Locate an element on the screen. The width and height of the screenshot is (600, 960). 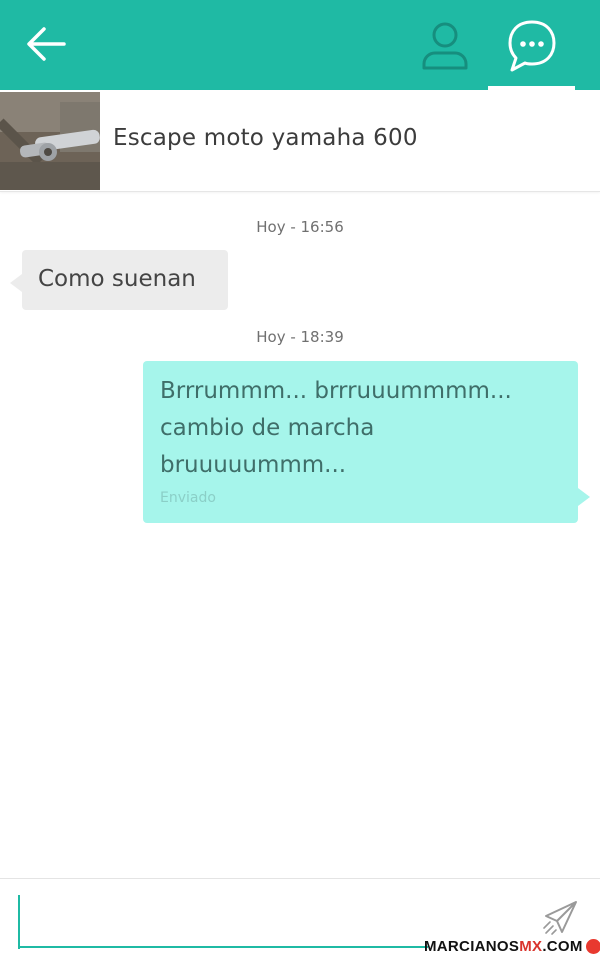
watermark-middle: MX is located at coordinates (531, 946).